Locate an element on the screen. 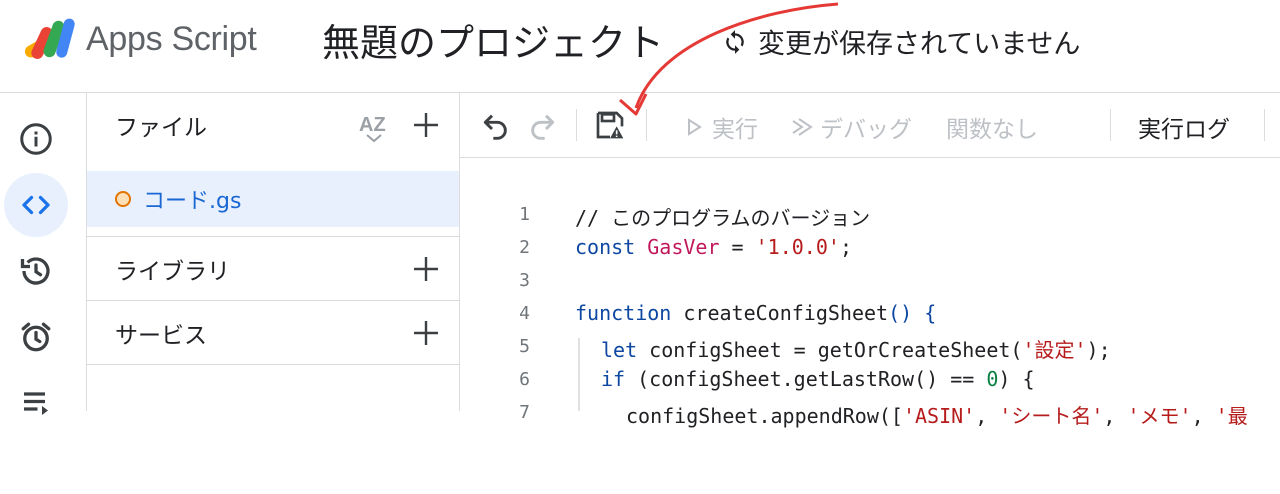 The width and height of the screenshot is (1280, 494). code-comment: // このプログラムのバージョン is located at coordinates (723, 218).